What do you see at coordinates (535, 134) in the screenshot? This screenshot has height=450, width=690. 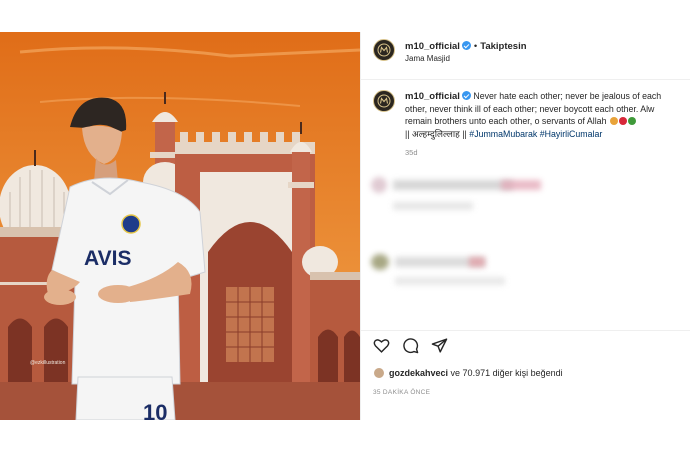 I see `hashtag-links: #JummaMubarak #HayirliCumalar` at bounding box center [535, 134].